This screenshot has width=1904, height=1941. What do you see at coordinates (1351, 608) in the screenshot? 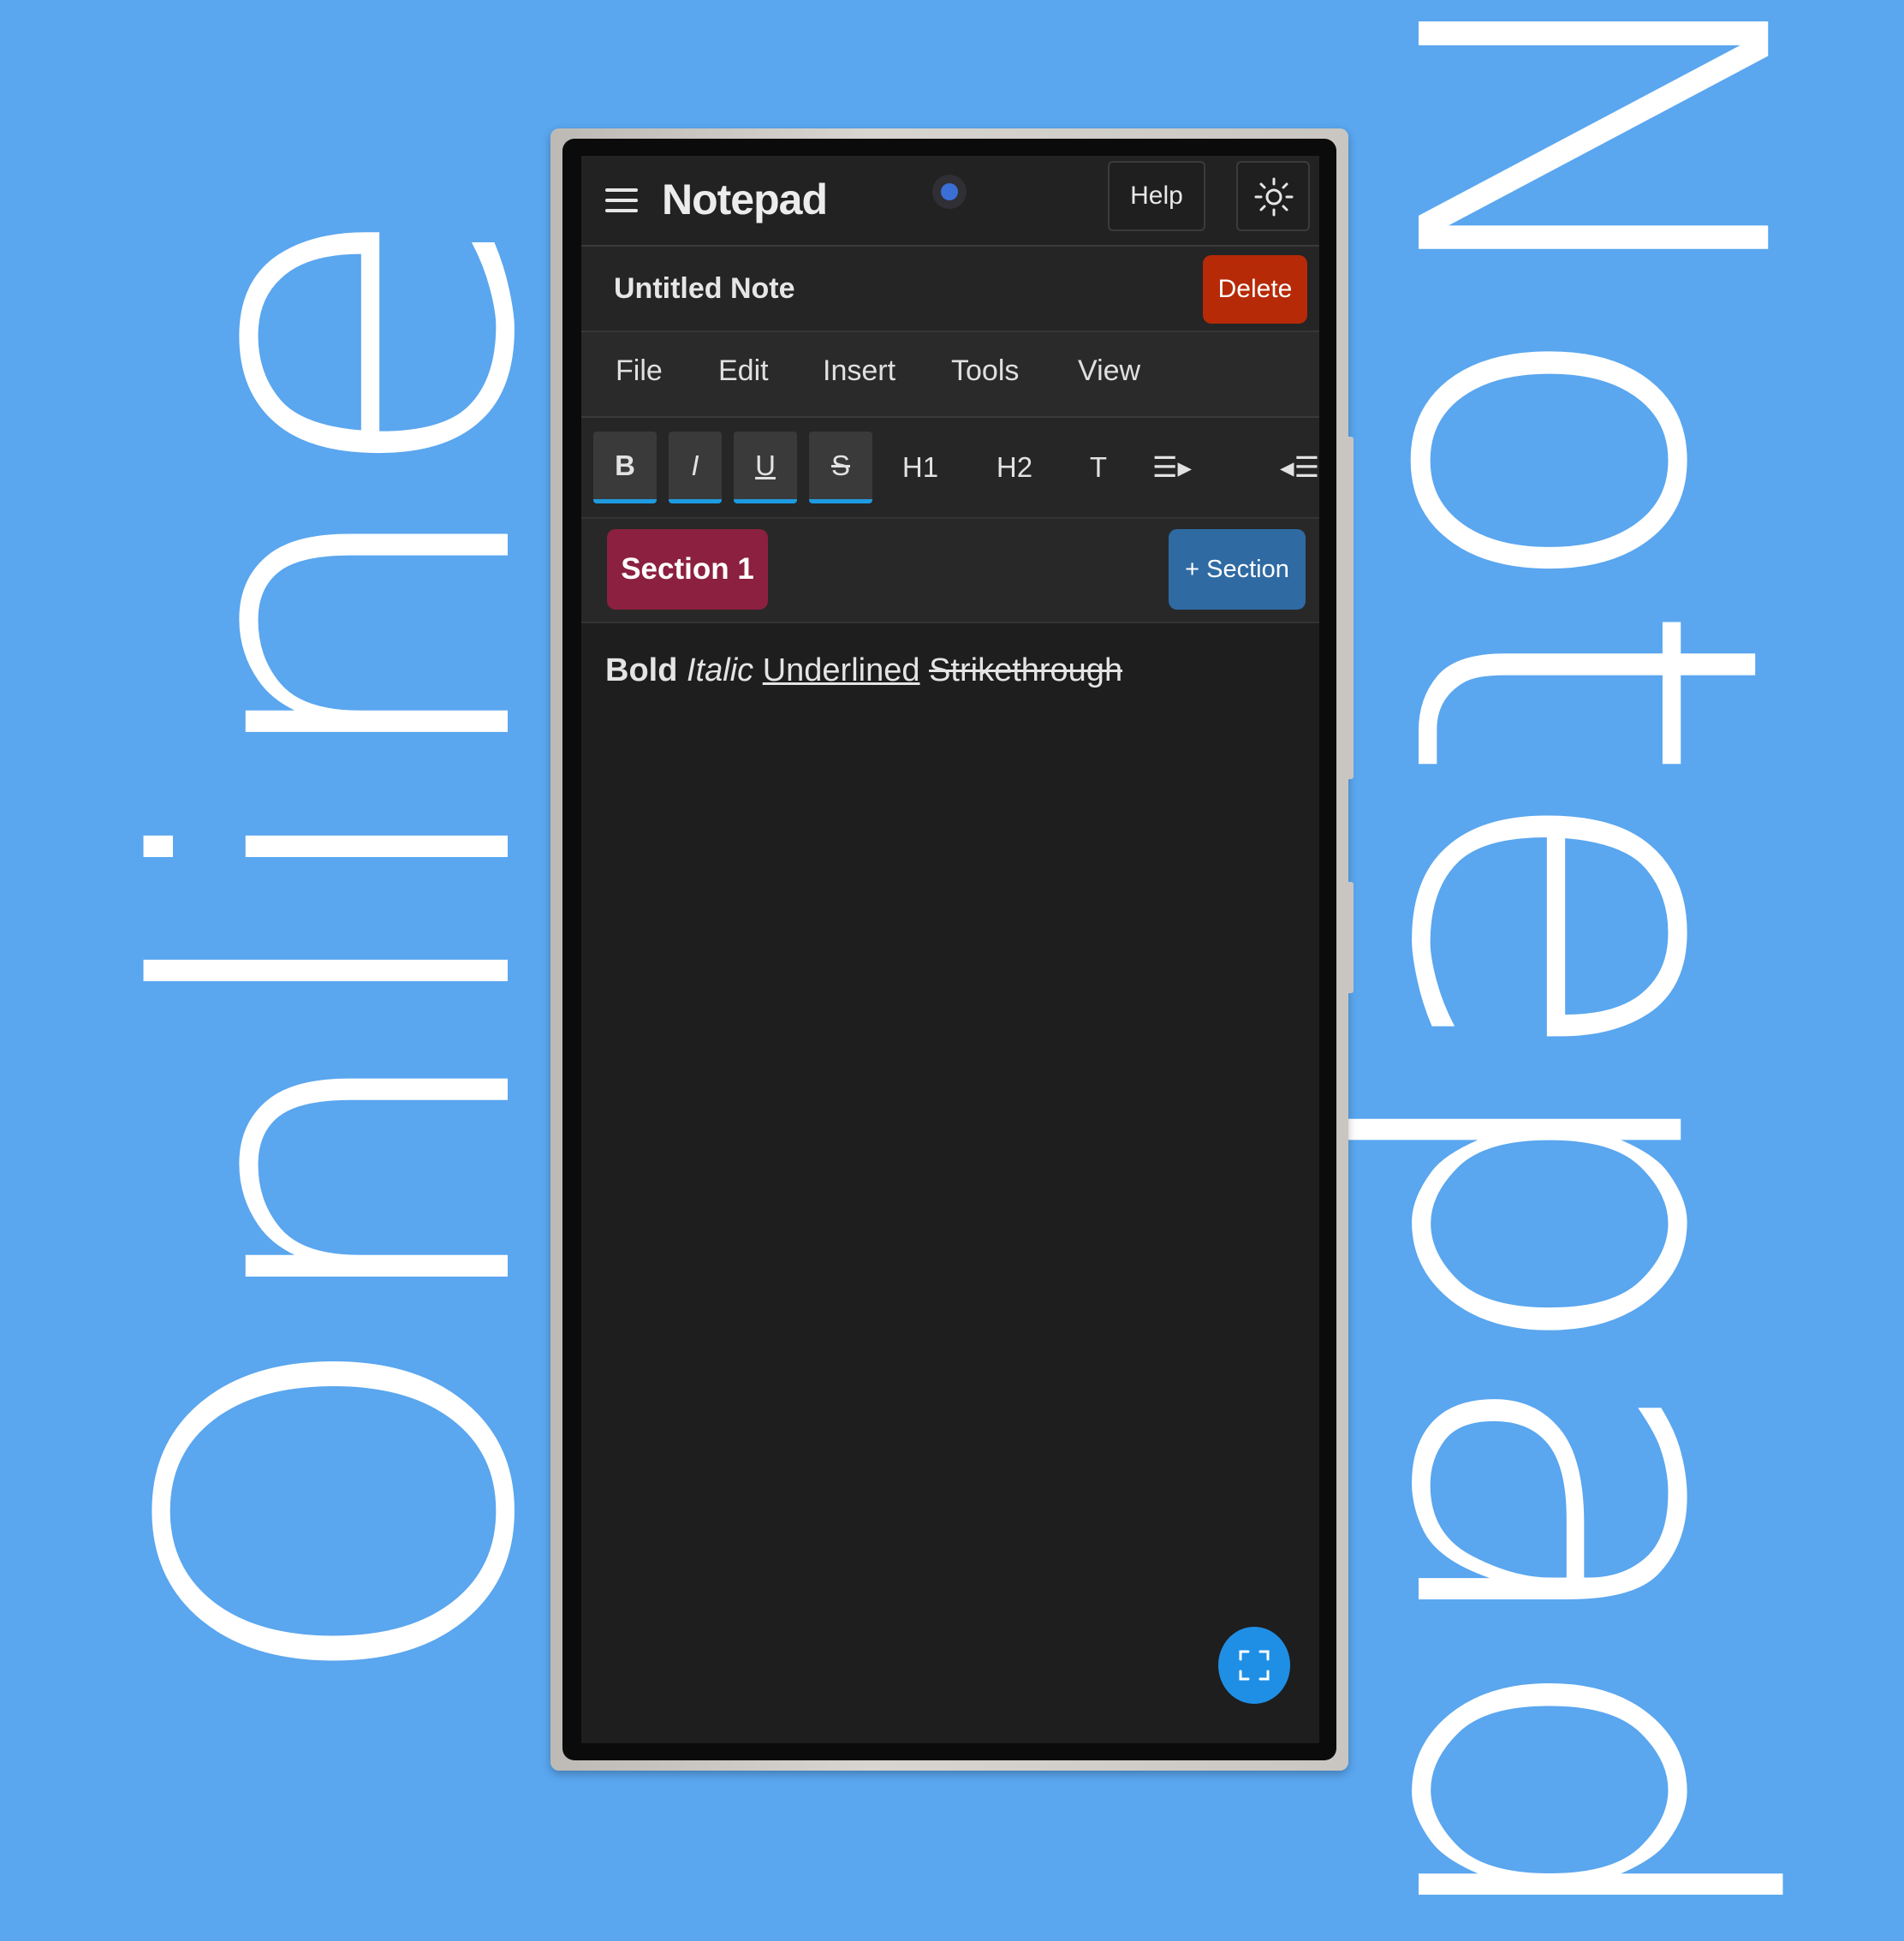
I see `phone-volume-button` at bounding box center [1351, 608].